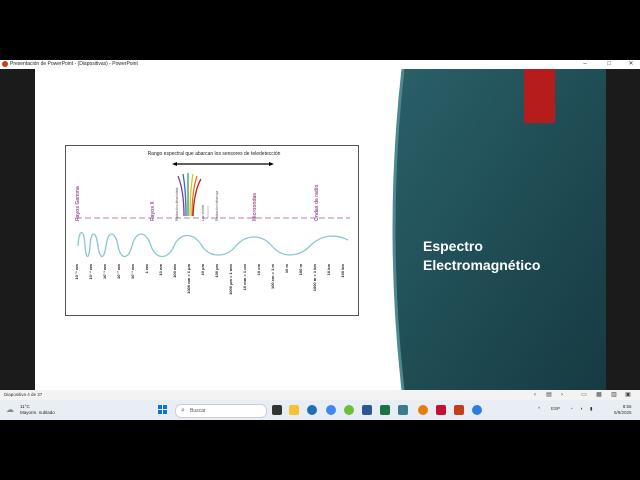 The height and width of the screenshot is (480, 640). Describe the element at coordinates (631, 64) in the screenshot. I see `close-button: ✕` at that location.